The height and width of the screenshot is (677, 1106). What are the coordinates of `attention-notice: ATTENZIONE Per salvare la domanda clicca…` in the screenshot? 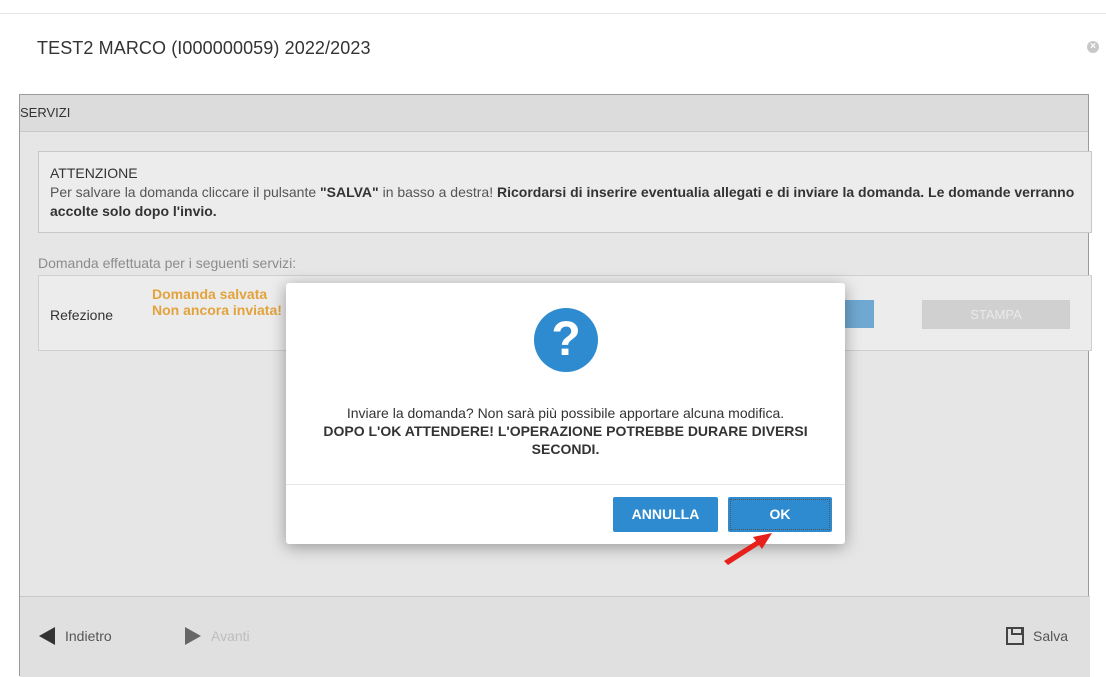 It's located at (565, 192).